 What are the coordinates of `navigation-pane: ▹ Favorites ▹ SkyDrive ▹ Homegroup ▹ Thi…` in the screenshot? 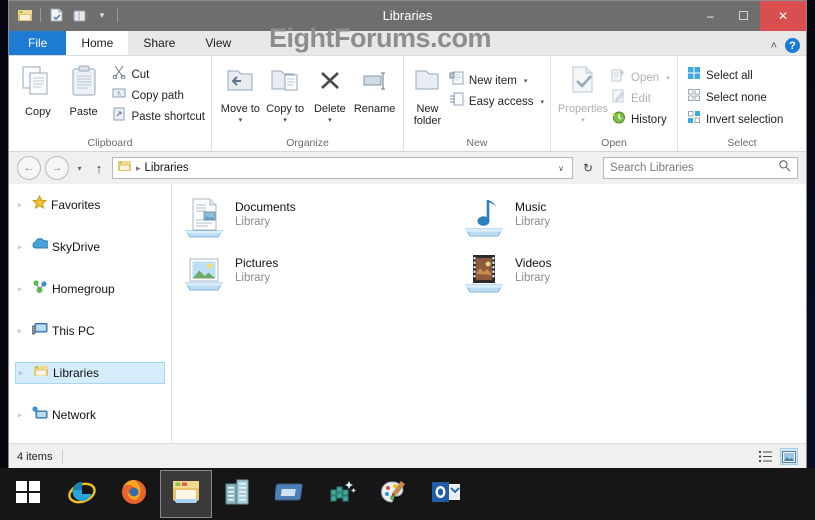 It's located at (90, 313).